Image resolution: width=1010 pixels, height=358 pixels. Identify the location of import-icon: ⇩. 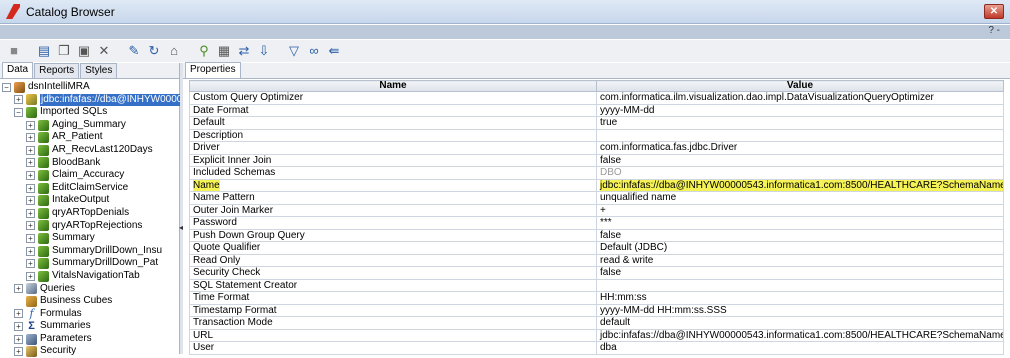
(264, 51).